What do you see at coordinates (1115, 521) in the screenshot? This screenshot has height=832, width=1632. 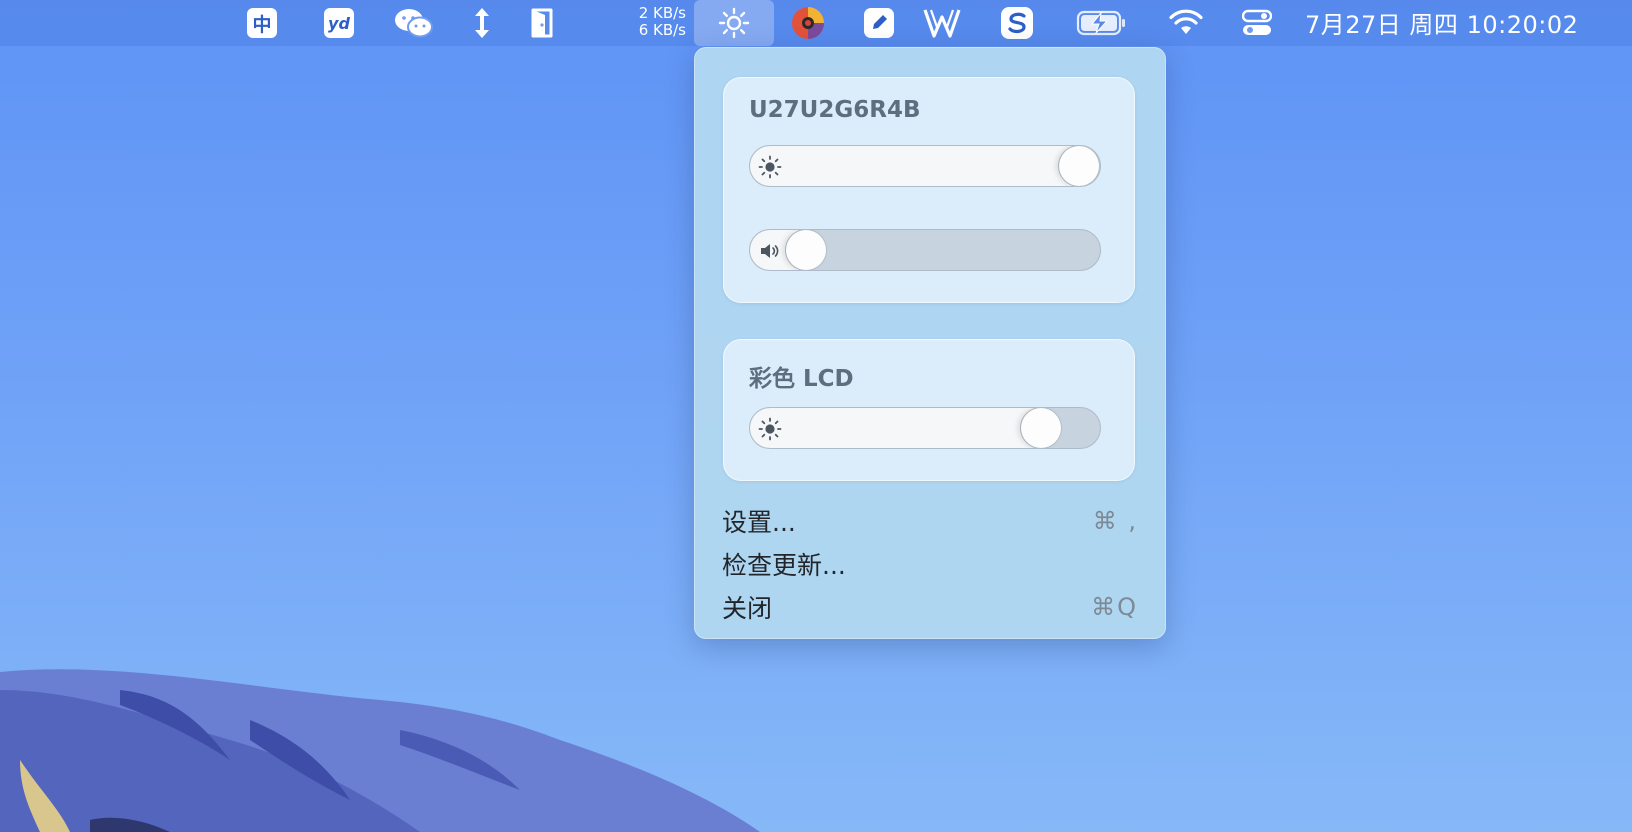 I see `menu-item-shortcut: ⌘ ,` at bounding box center [1115, 521].